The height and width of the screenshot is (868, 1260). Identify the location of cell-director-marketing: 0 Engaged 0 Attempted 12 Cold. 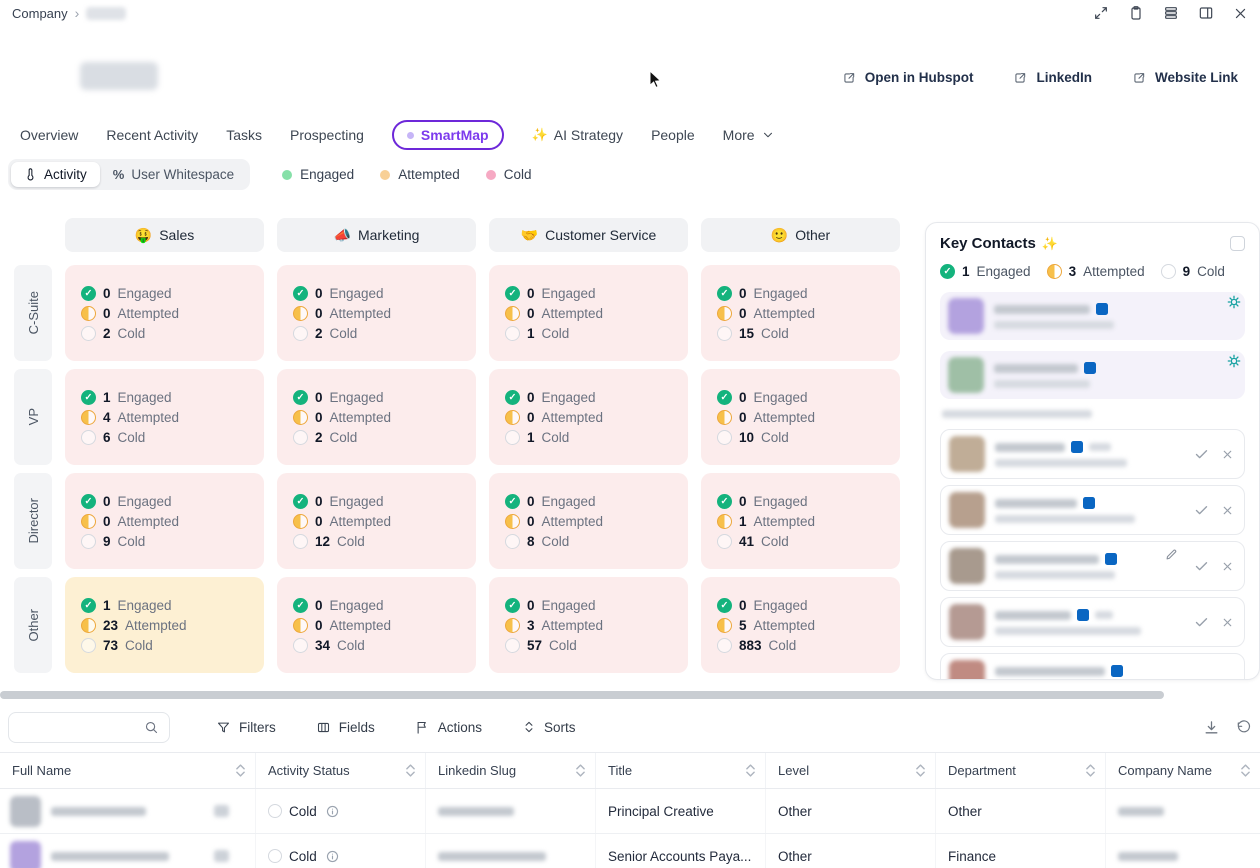
(376, 521).